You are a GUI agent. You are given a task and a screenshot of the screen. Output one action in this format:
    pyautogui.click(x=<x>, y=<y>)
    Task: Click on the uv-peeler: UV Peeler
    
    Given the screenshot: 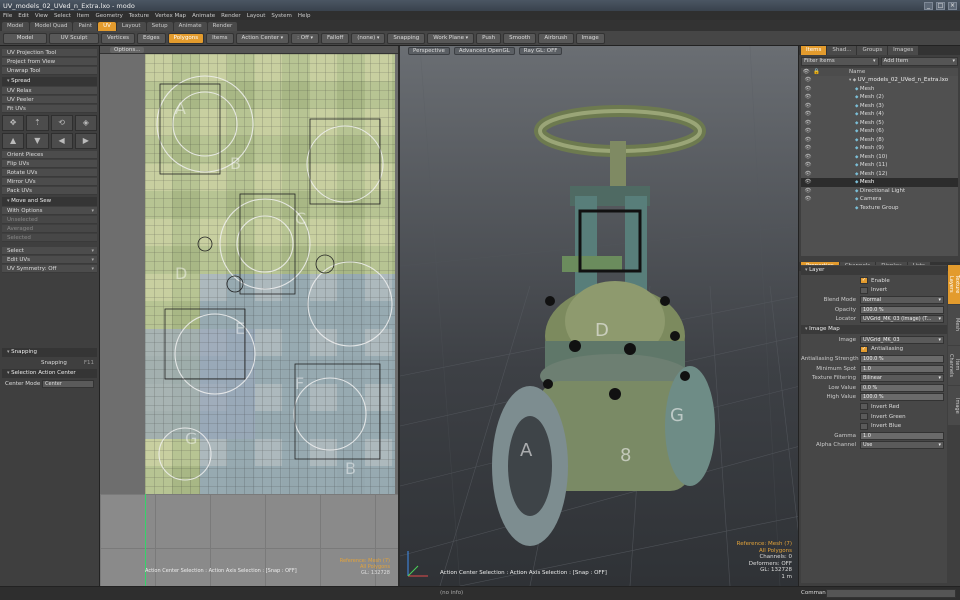 What is the action you would take?
    pyautogui.click(x=49, y=100)
    